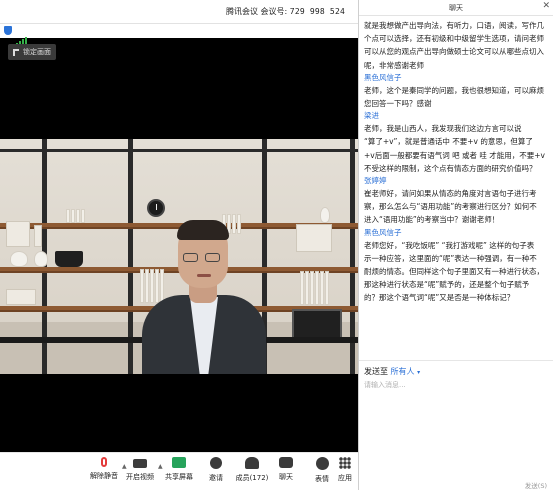  What do you see at coordinates (439, 298) in the screenshot?
I see `message-text-line: 的？那这个语气词“呢”又是否是一种体标记？` at bounding box center [439, 298].